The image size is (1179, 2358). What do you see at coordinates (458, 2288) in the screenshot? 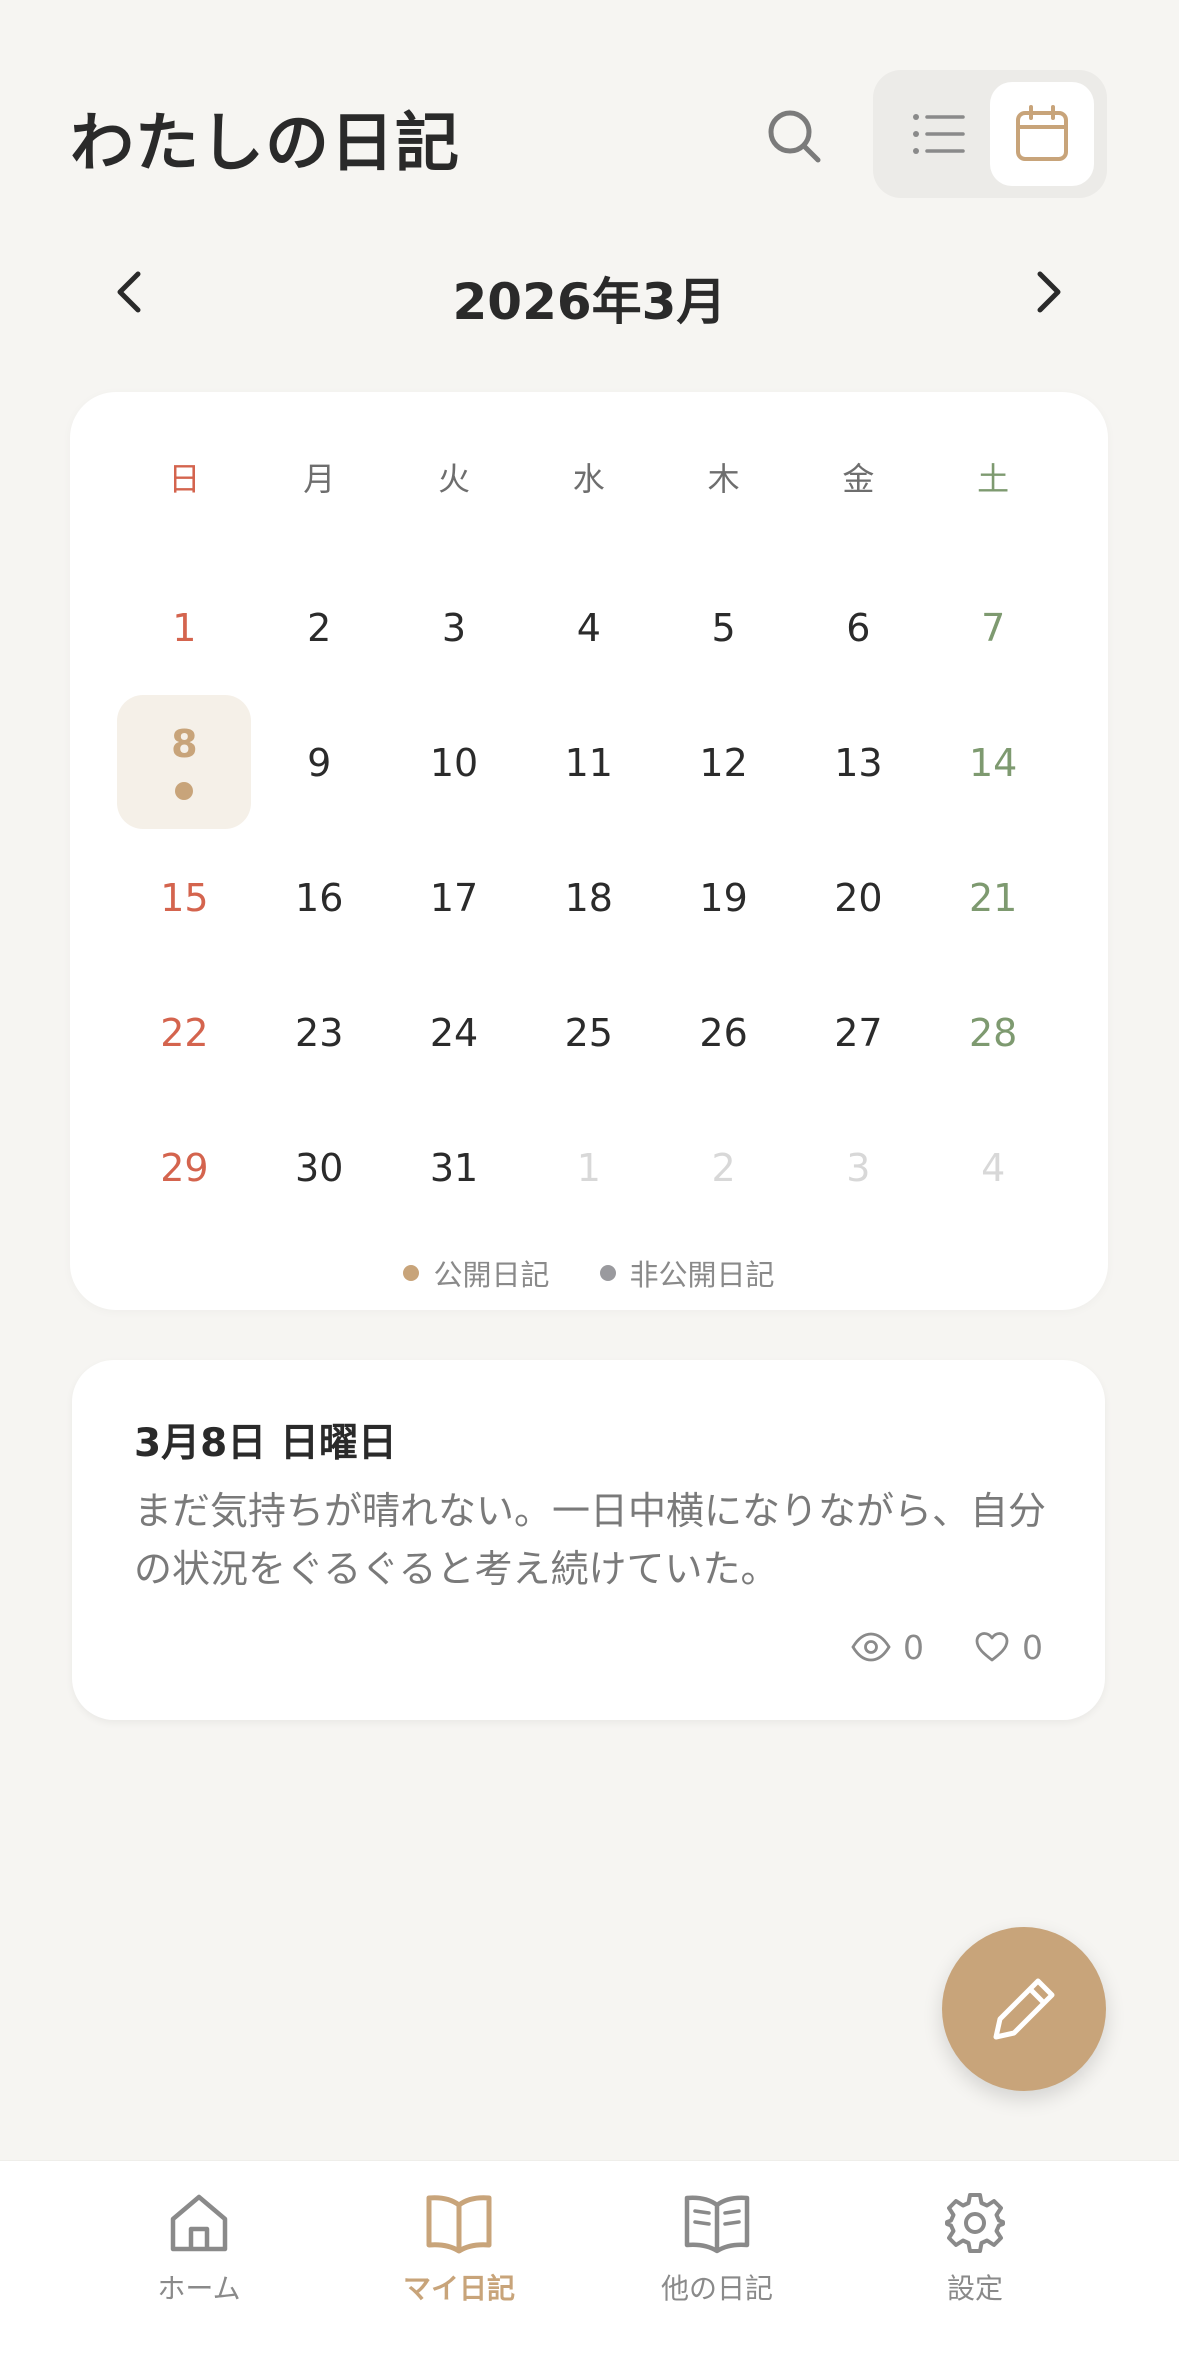
I see `nav-label-my-diary: マイ日記` at bounding box center [458, 2288].